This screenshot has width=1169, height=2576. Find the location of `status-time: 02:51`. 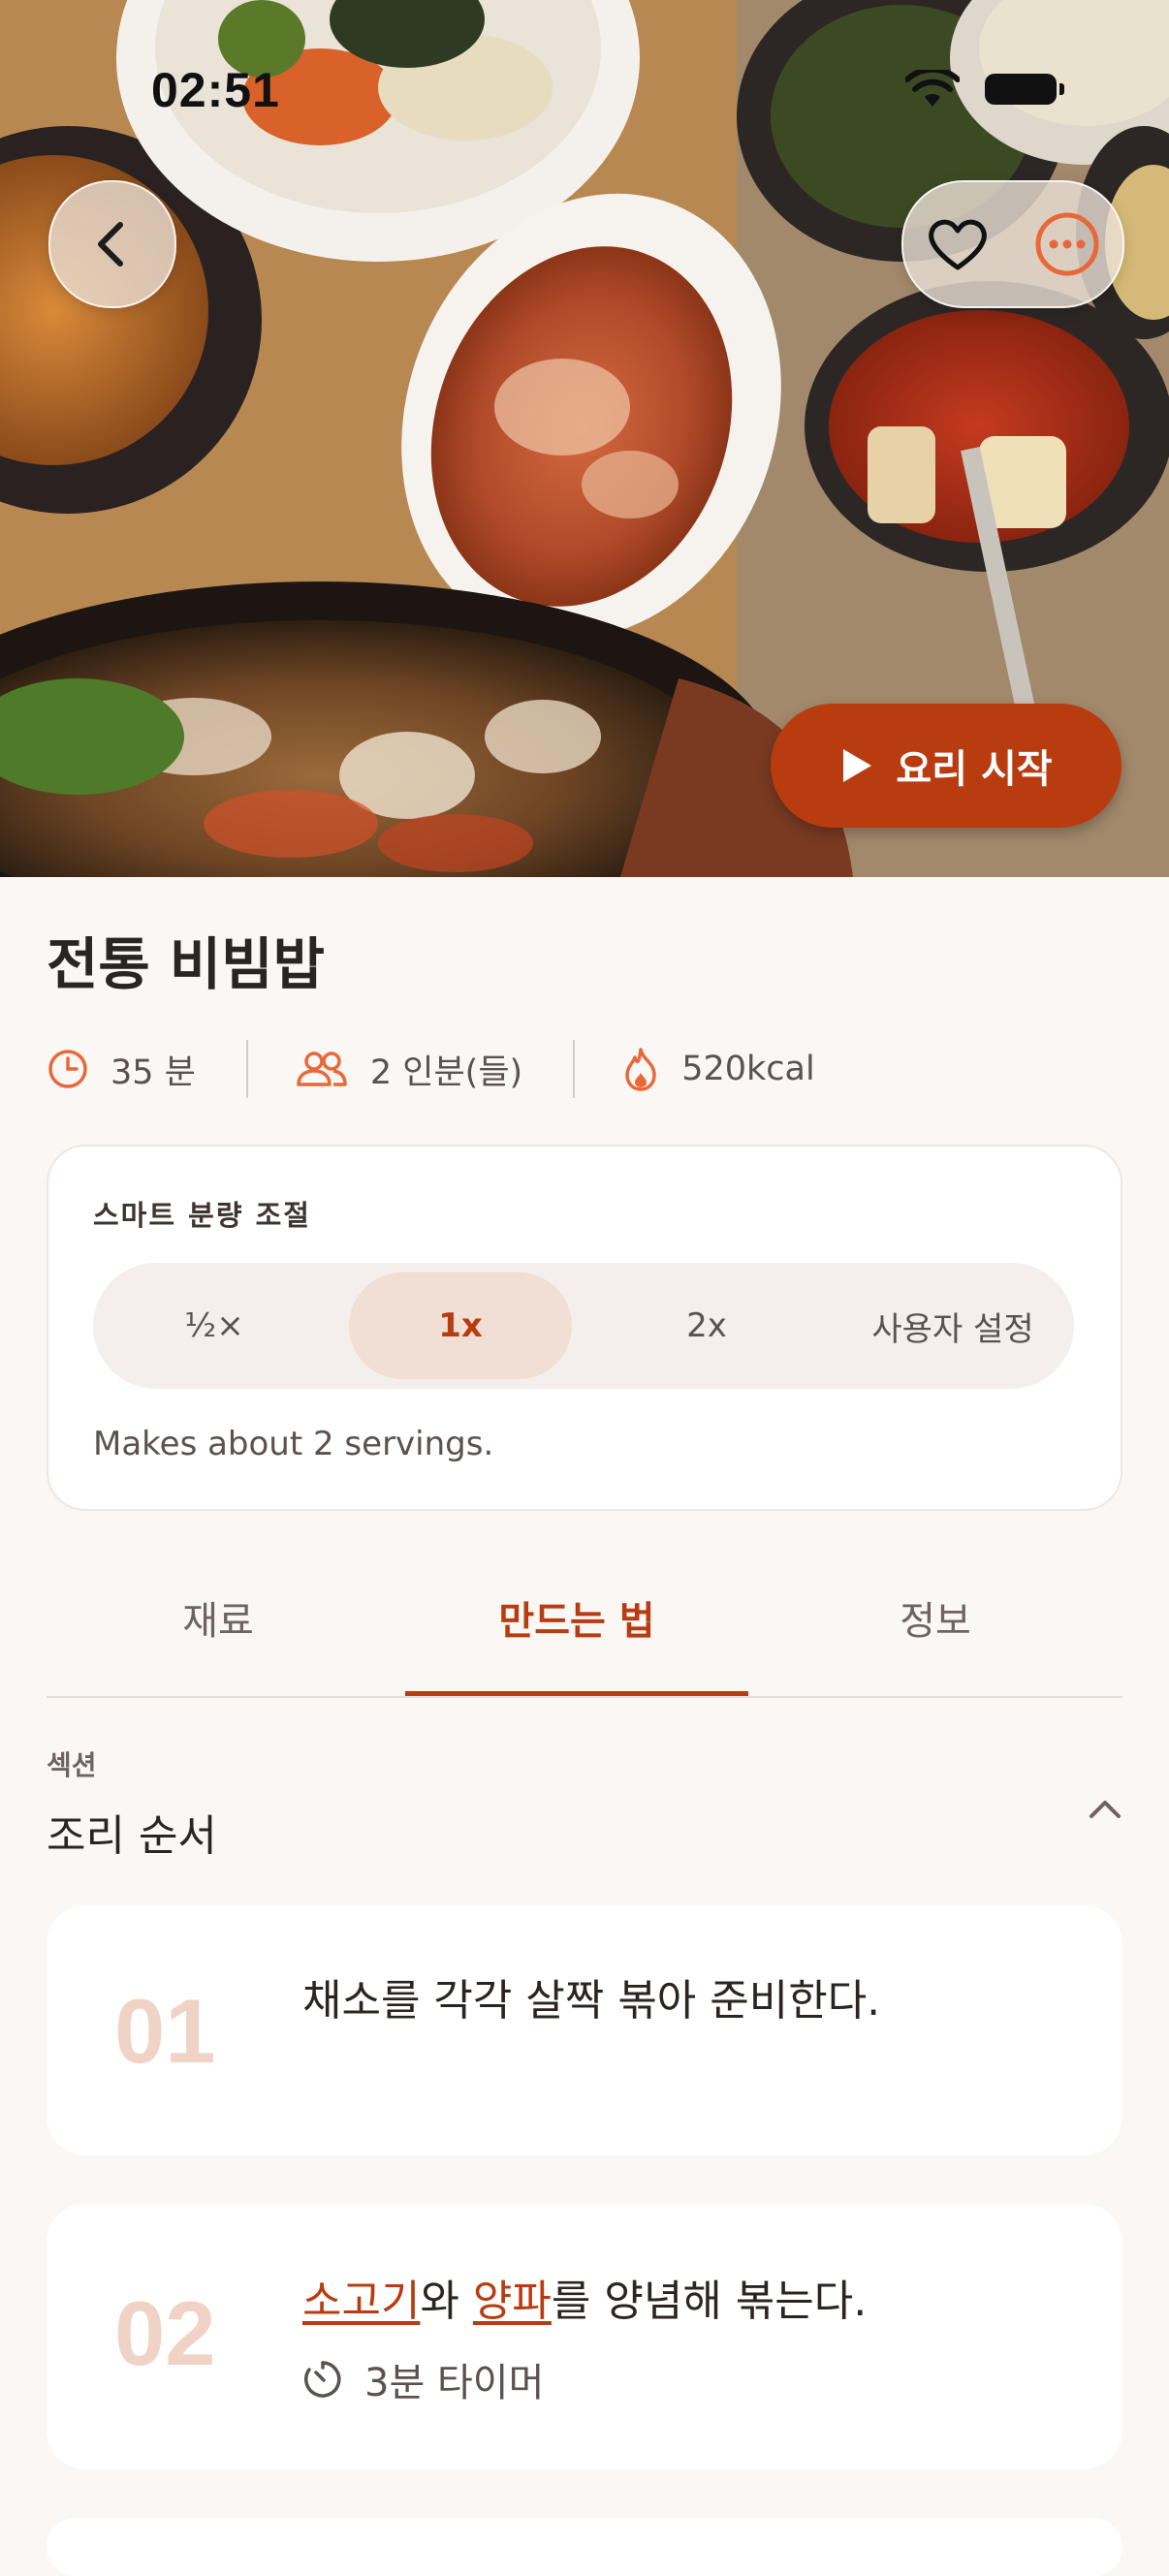

status-time: 02:51 is located at coordinates (215, 90).